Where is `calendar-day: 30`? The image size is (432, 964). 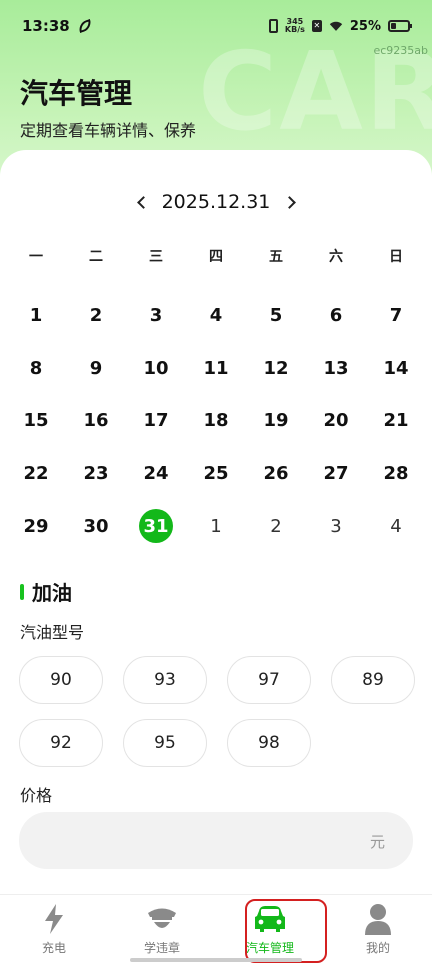
calendar-day: 30 is located at coordinates (96, 526).